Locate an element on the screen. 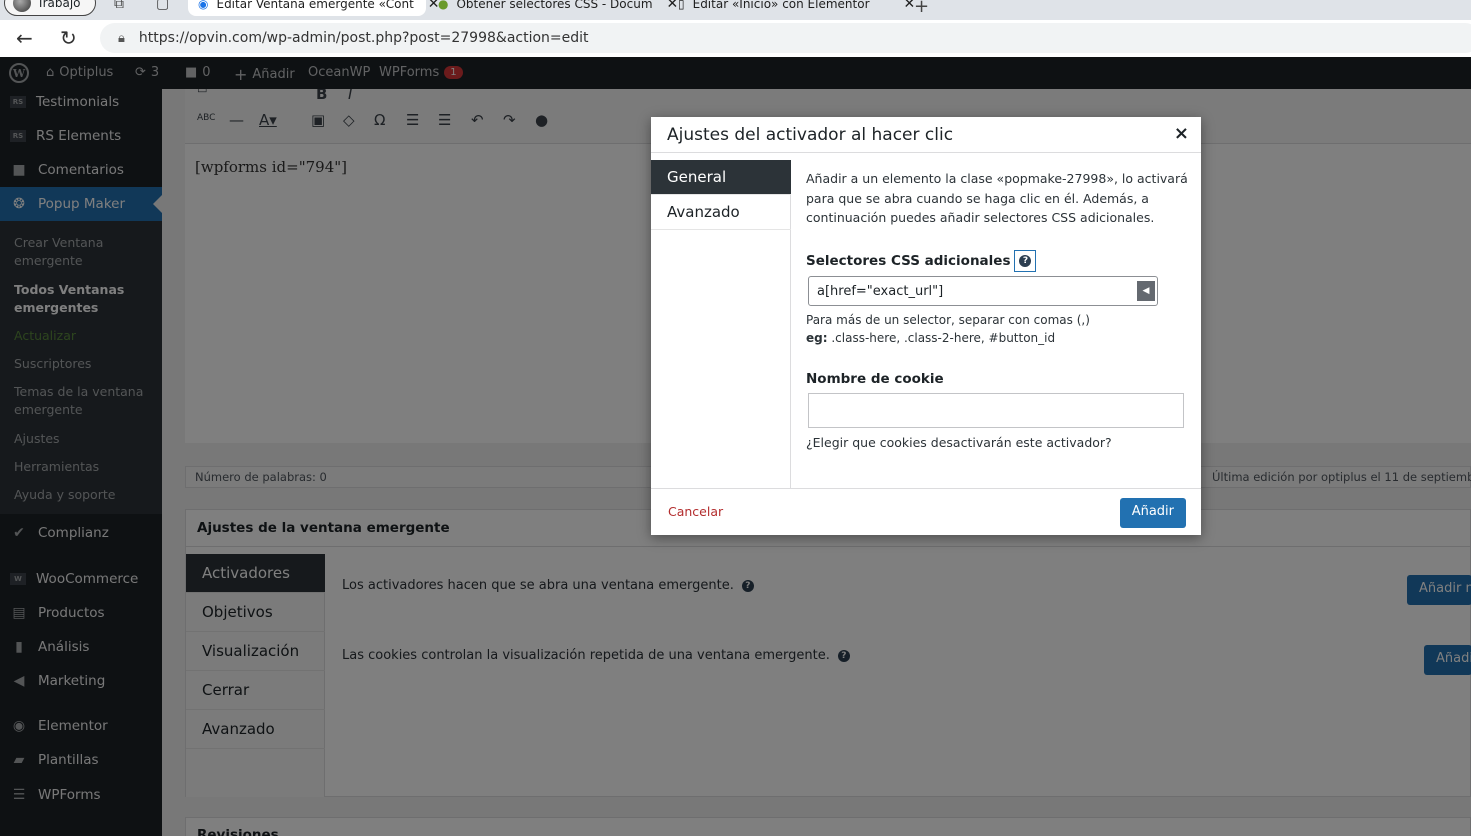  help-button: ? is located at coordinates (1025, 261).